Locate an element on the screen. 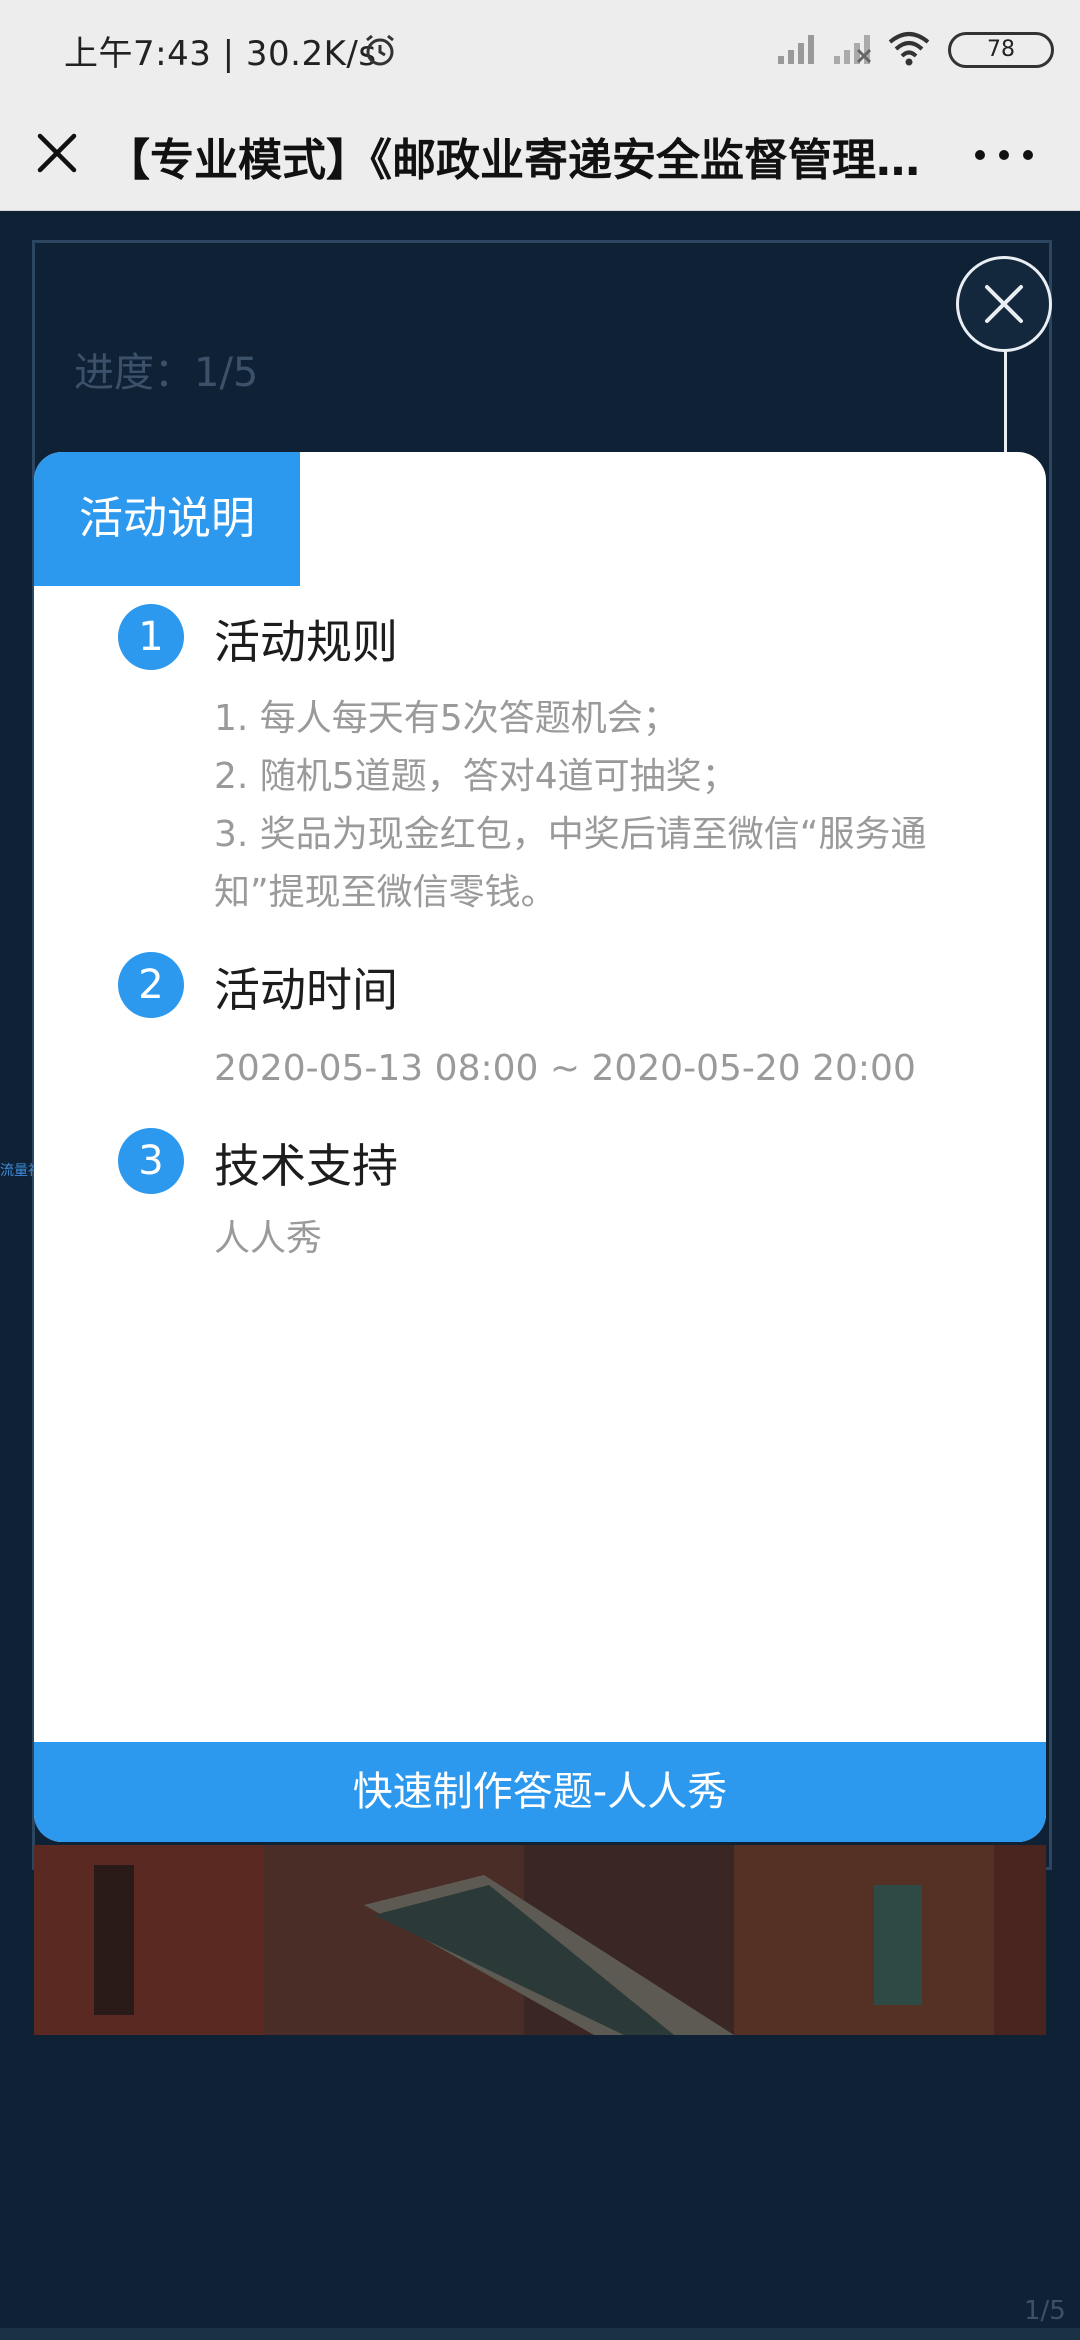 This screenshot has width=1080, height=2340. bottom-strip is located at coordinates (540, 2334).